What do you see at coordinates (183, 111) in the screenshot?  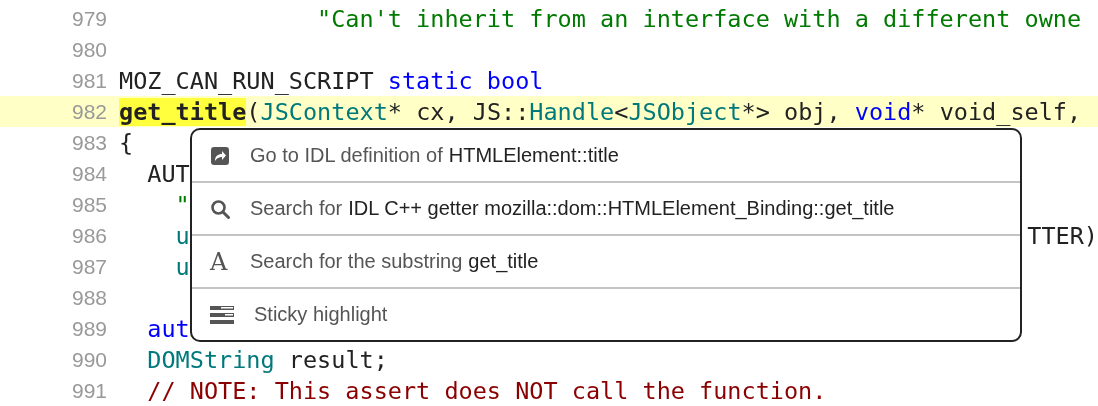 I see `highlighted-word: get_title` at bounding box center [183, 111].